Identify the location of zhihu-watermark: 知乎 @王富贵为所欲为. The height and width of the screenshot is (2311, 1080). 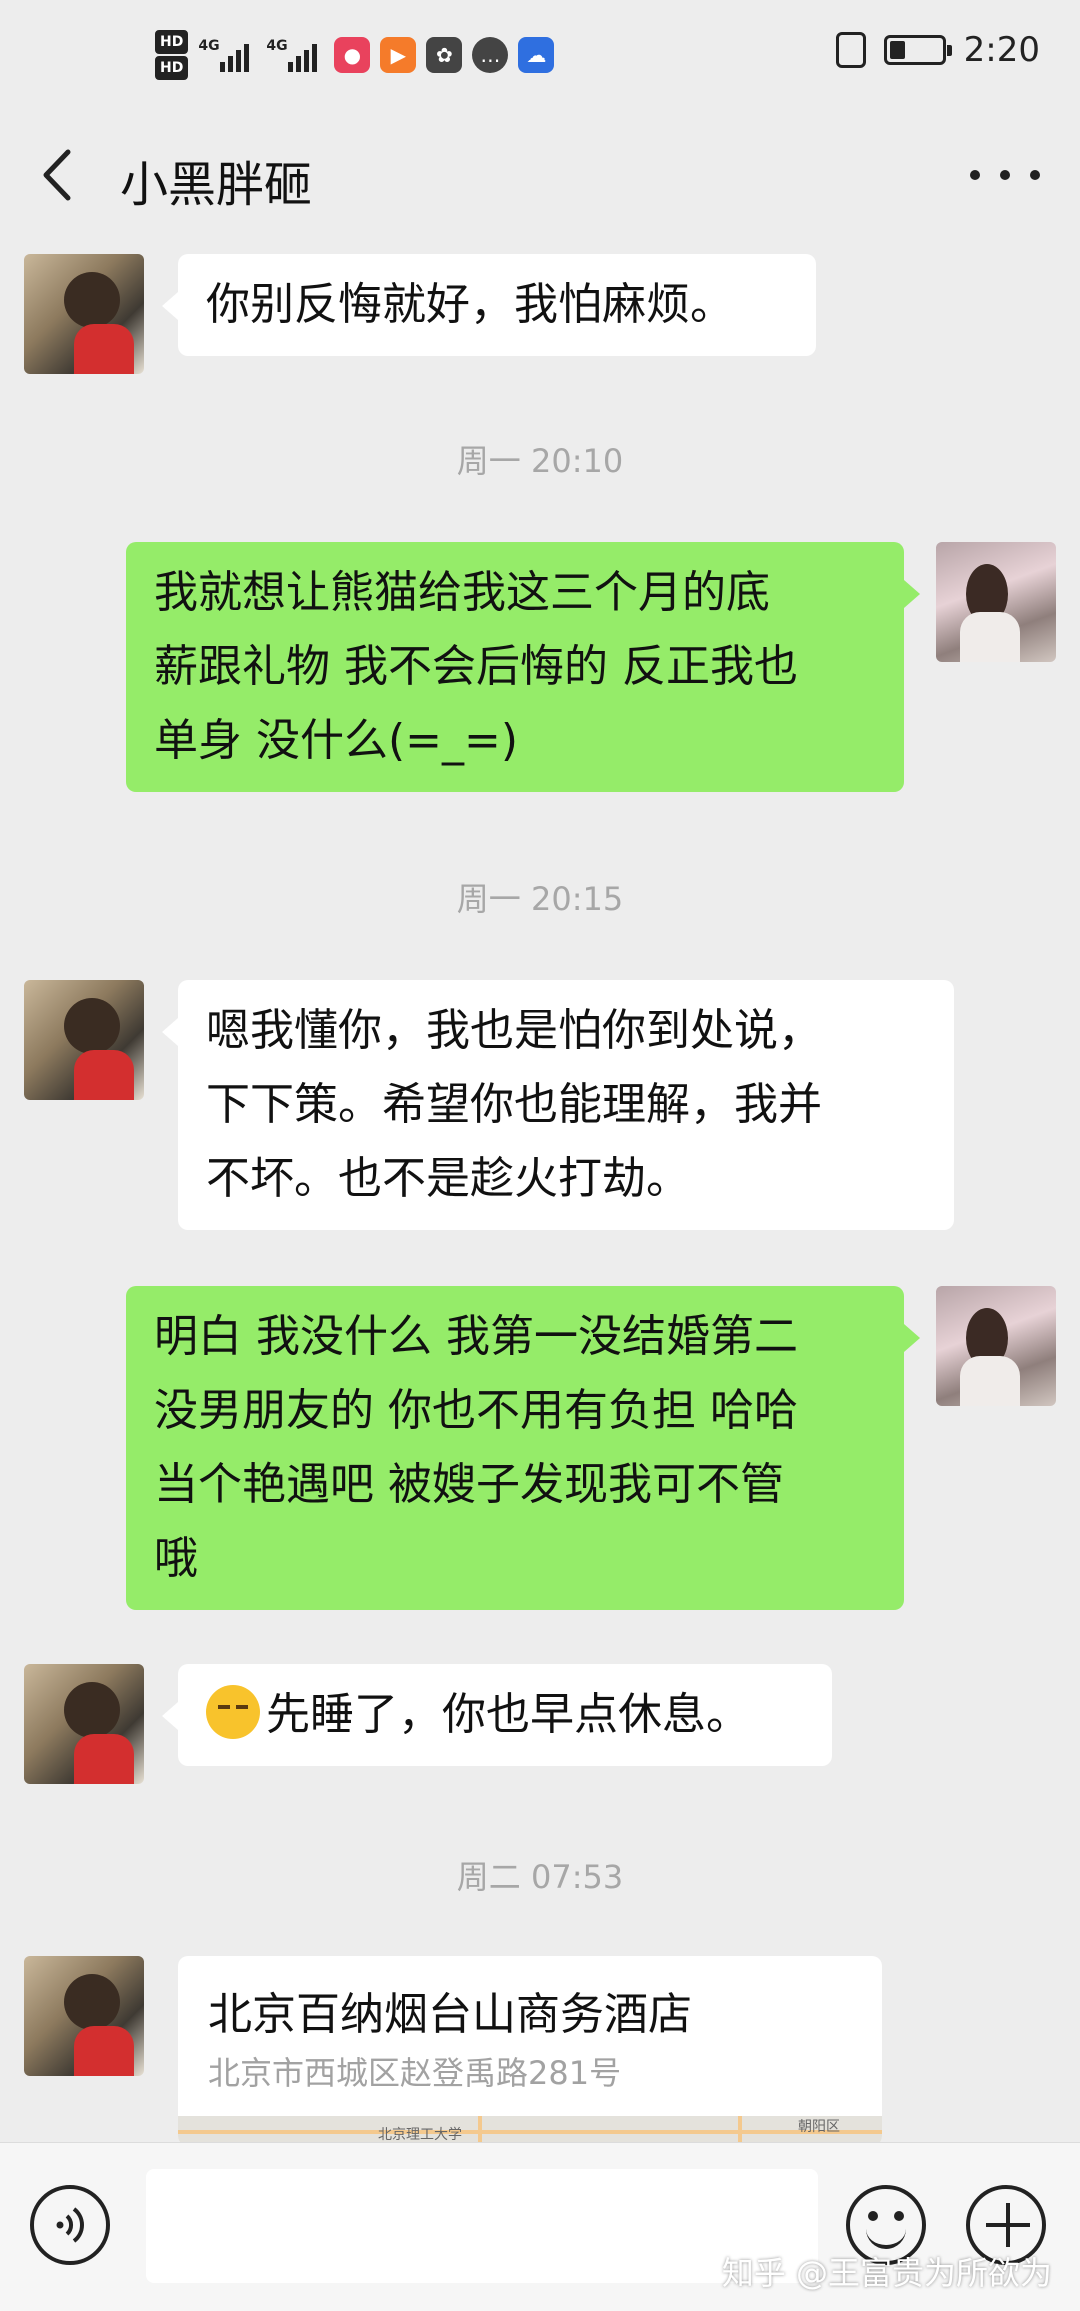
(886, 2273).